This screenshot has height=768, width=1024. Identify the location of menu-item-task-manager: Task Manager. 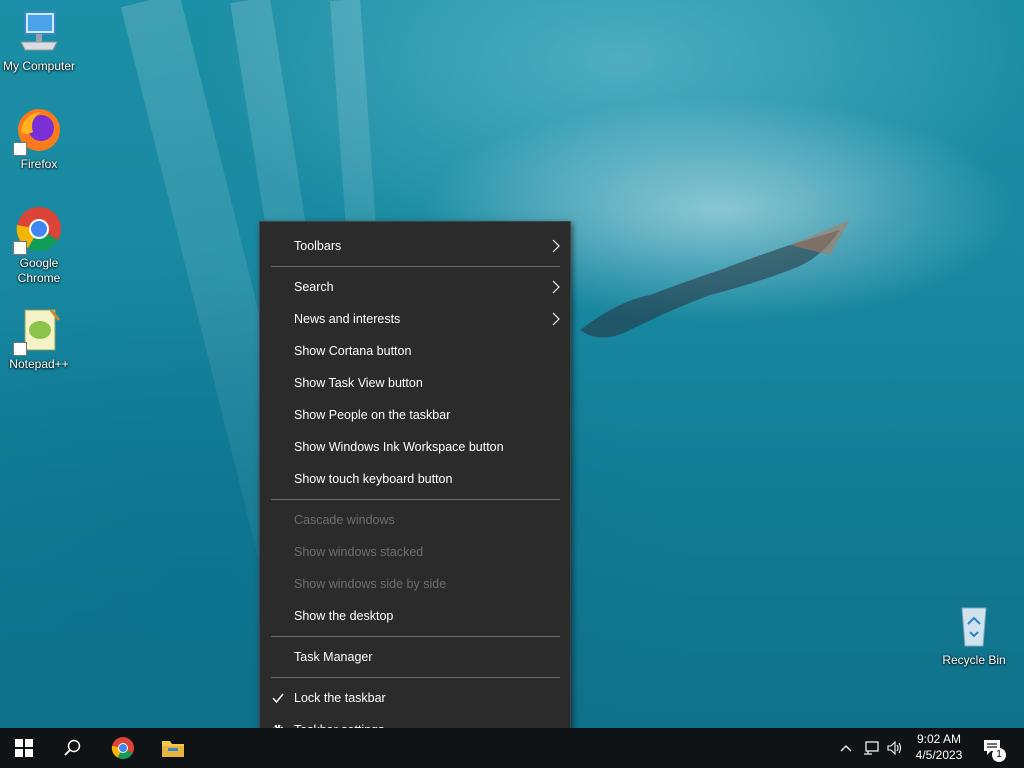
(415, 657).